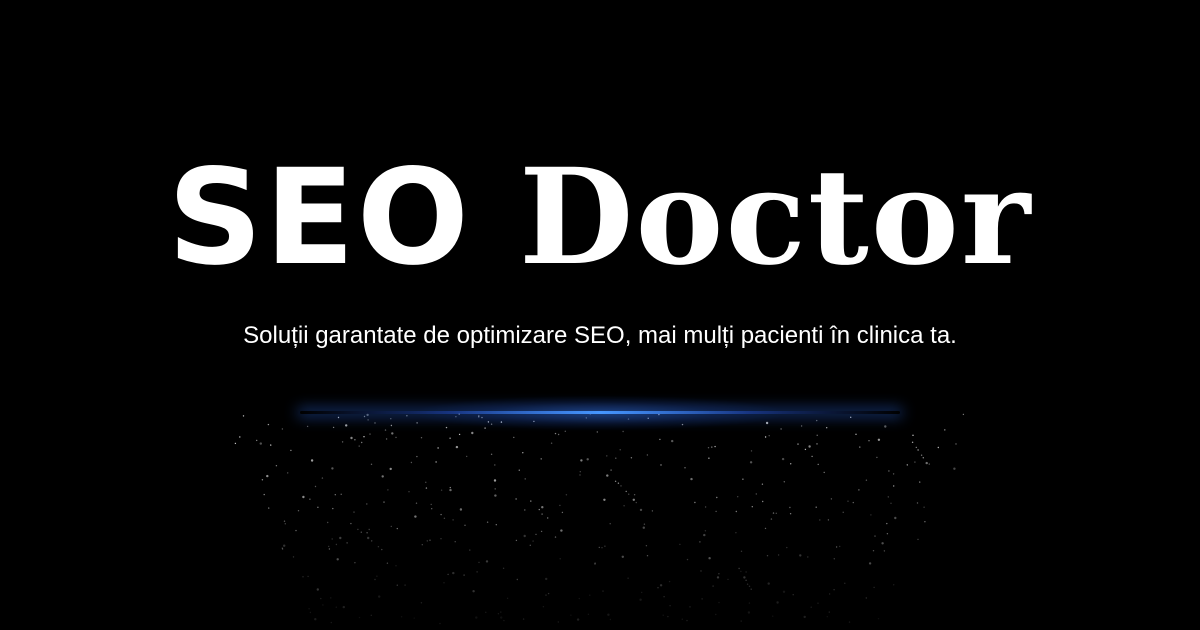  I want to click on title-doctor: Doctor, so click(775, 217).